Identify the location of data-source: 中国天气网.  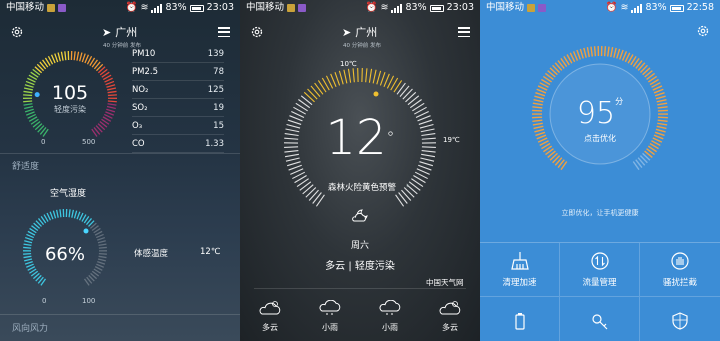
(445, 282).